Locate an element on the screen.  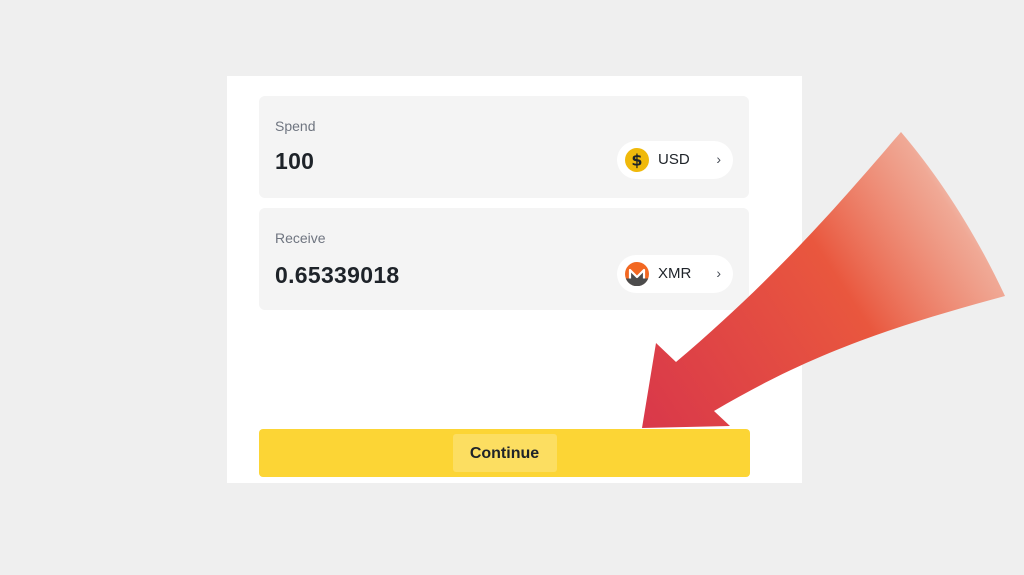
continue-button: Continue is located at coordinates (504, 453).